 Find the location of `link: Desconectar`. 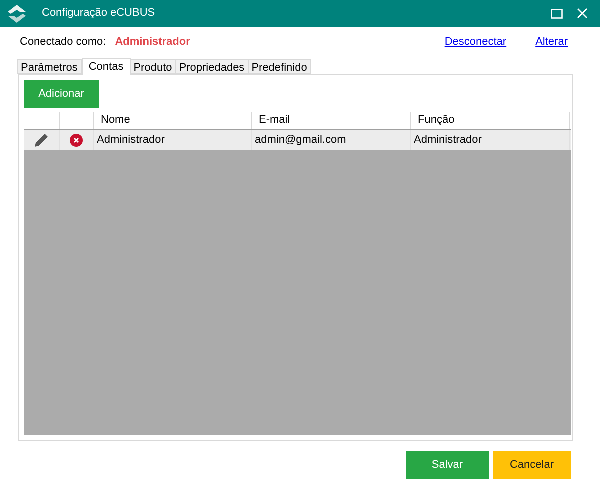

link: Desconectar is located at coordinates (475, 42).